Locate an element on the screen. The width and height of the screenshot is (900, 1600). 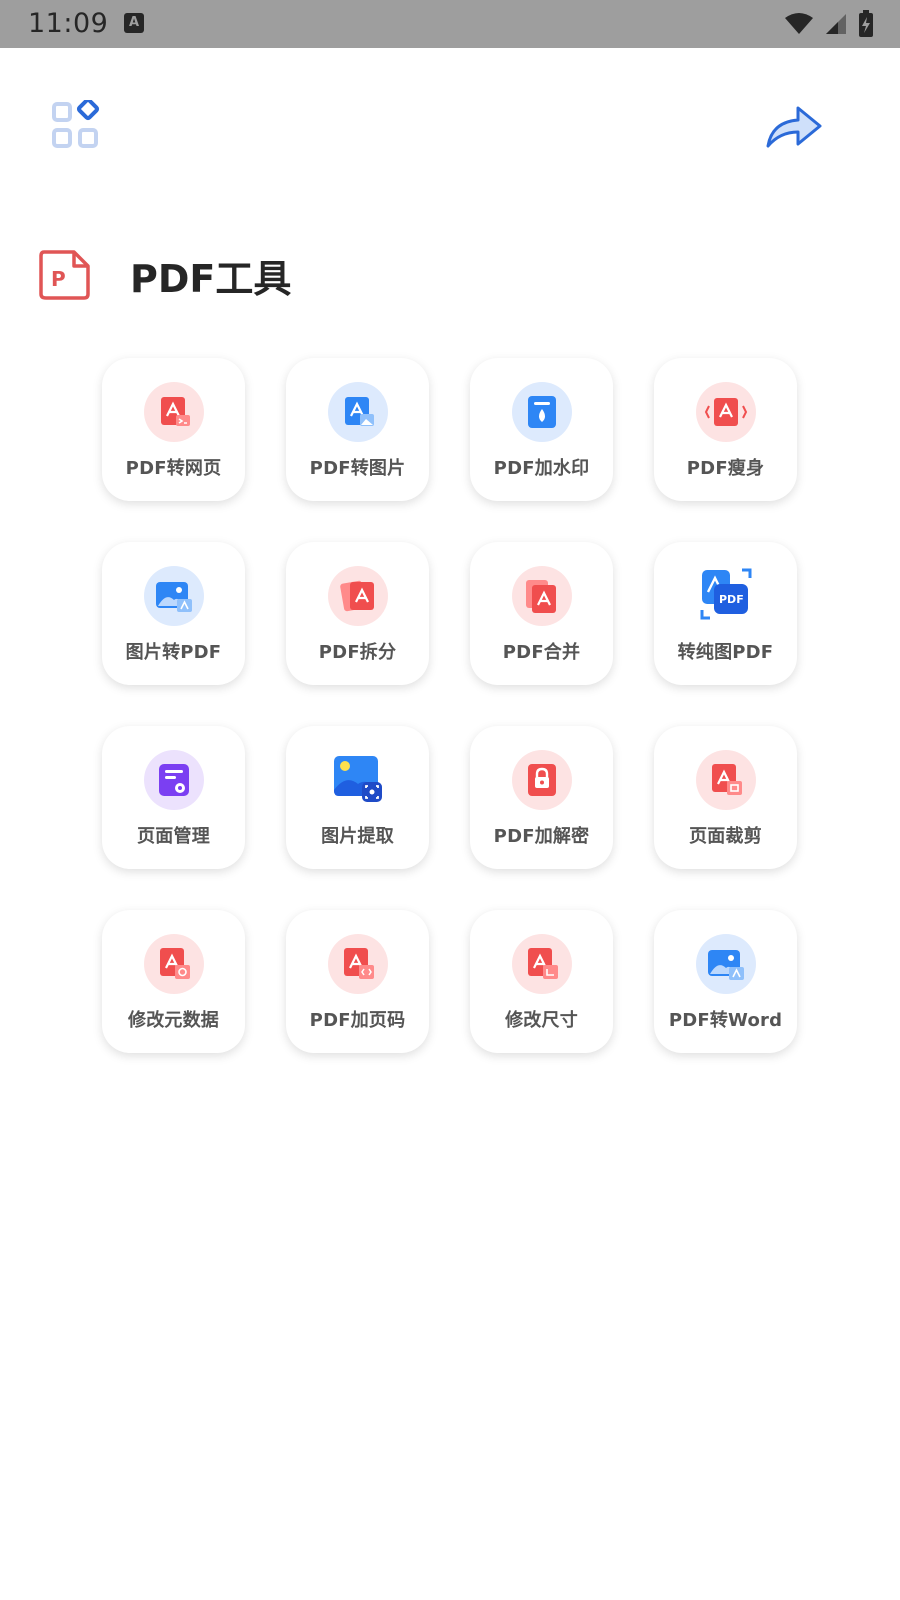
resize-icon is located at coordinates (541, 964).